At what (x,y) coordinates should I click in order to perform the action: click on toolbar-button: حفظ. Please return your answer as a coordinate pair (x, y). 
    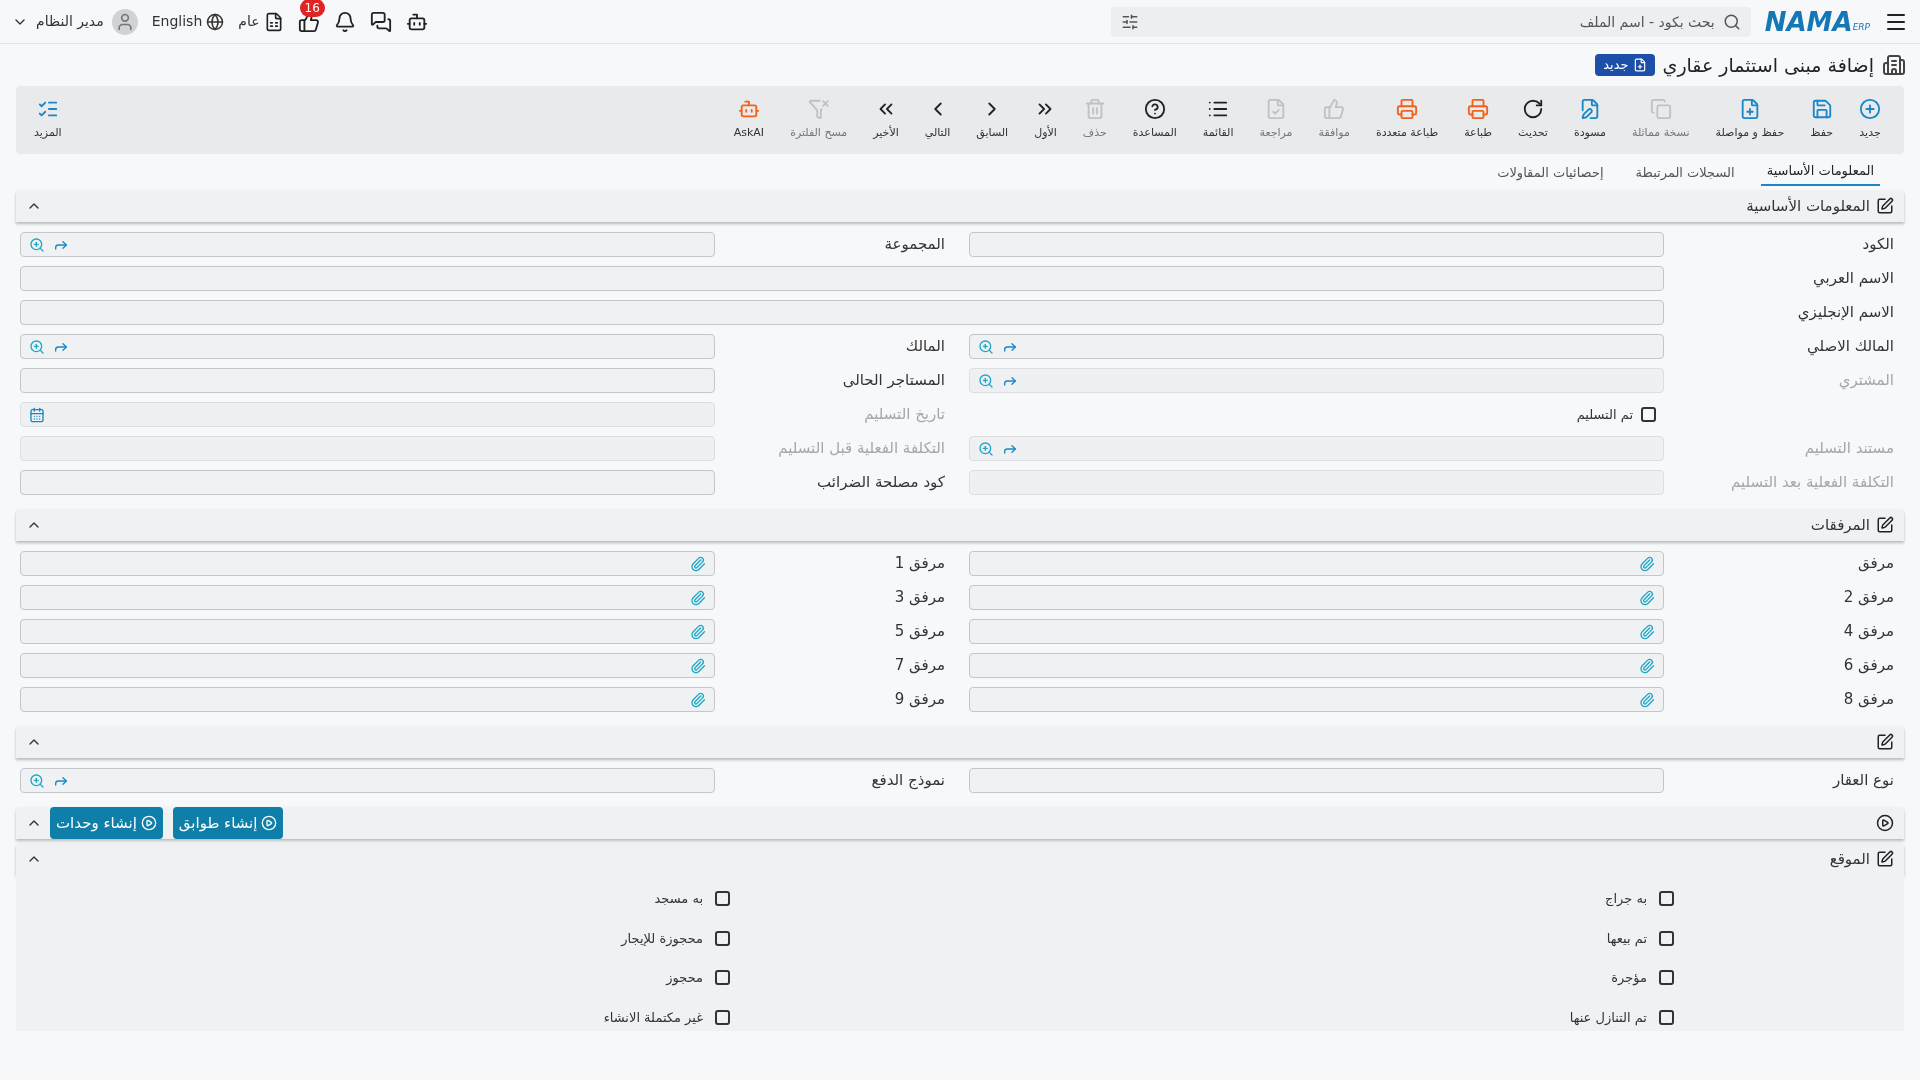
    Looking at the image, I should click on (1821, 120).